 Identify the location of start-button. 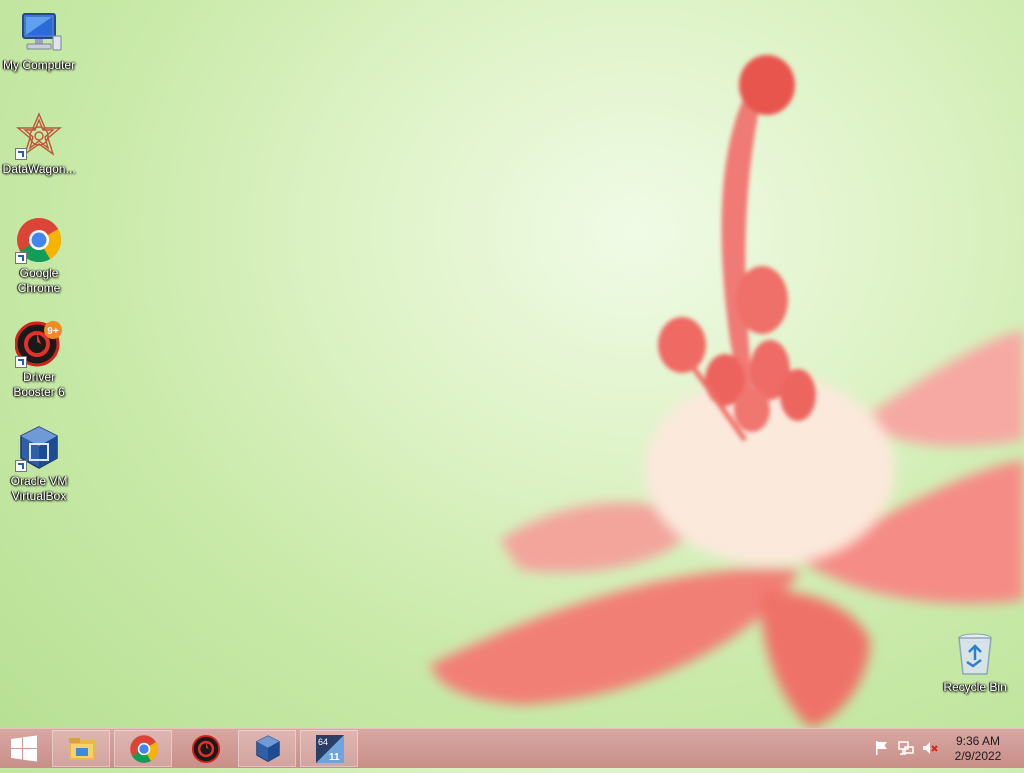
(24, 748).